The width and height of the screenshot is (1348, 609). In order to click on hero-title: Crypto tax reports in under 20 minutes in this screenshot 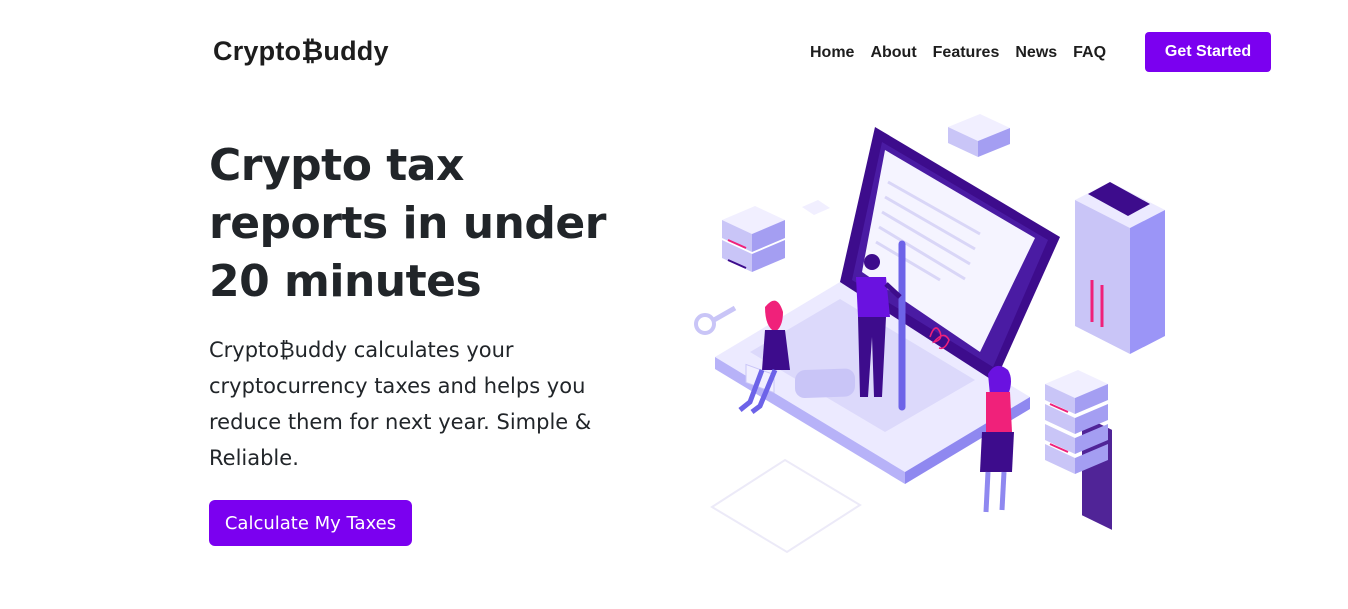, I will do `click(407, 223)`.